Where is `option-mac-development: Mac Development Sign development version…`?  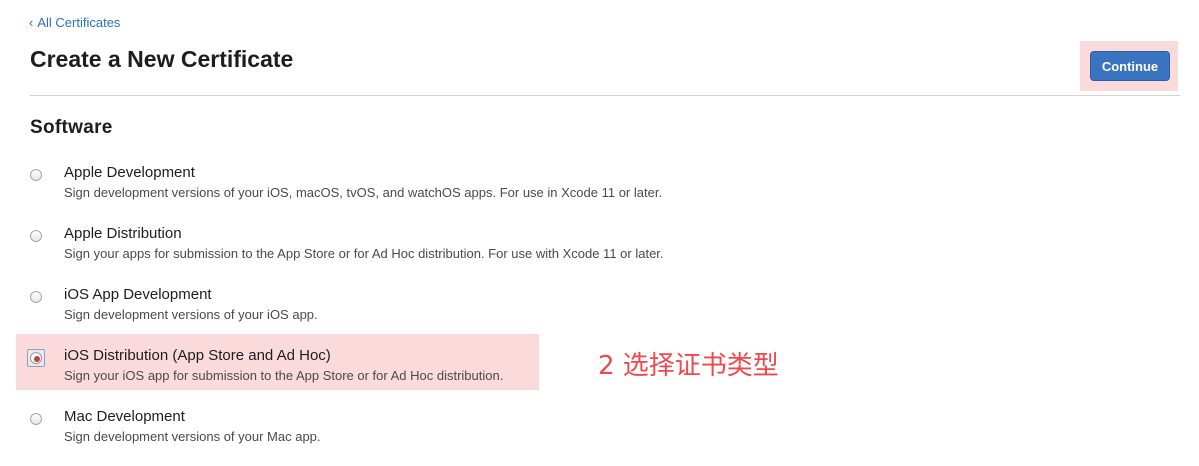
option-mac-development: Mac Development Sign development version… is located at coordinates (450, 430).